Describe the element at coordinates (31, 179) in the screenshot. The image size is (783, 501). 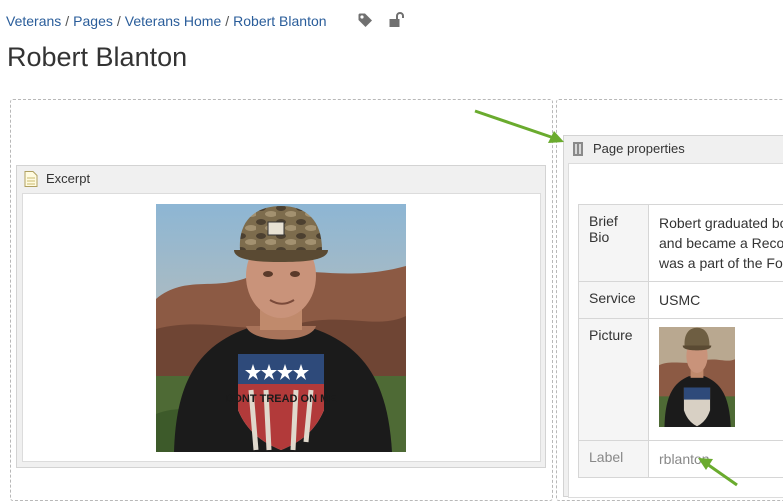
I see `excerpt-page-icon` at that location.